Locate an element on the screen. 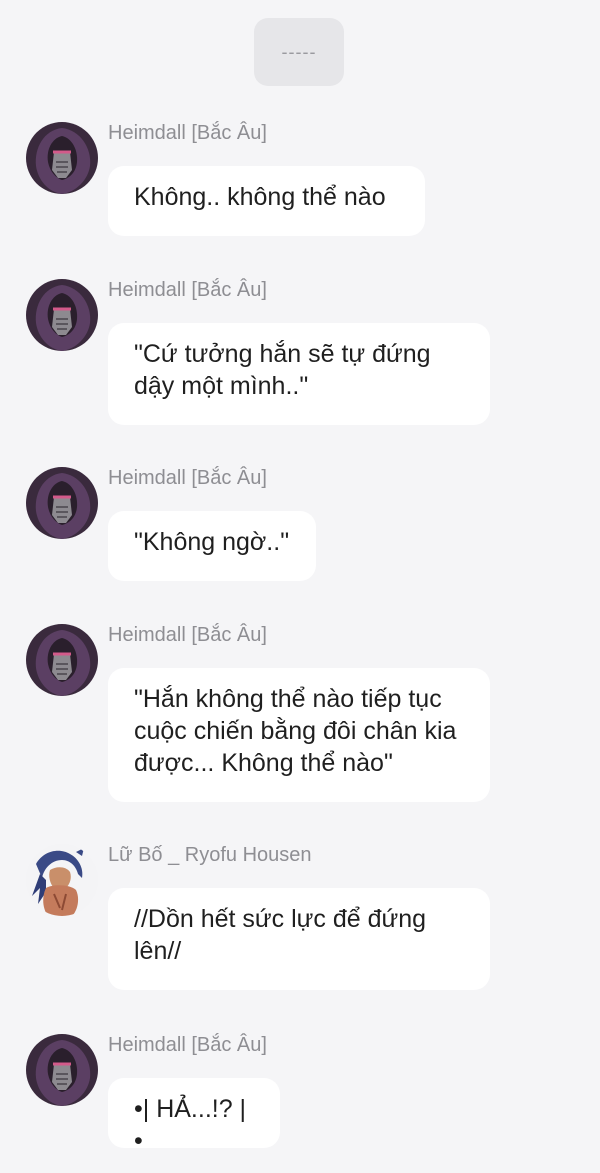  message-item: Heimdall [Bắc Âu] "Không ngờ.." is located at coordinates (300, 527).